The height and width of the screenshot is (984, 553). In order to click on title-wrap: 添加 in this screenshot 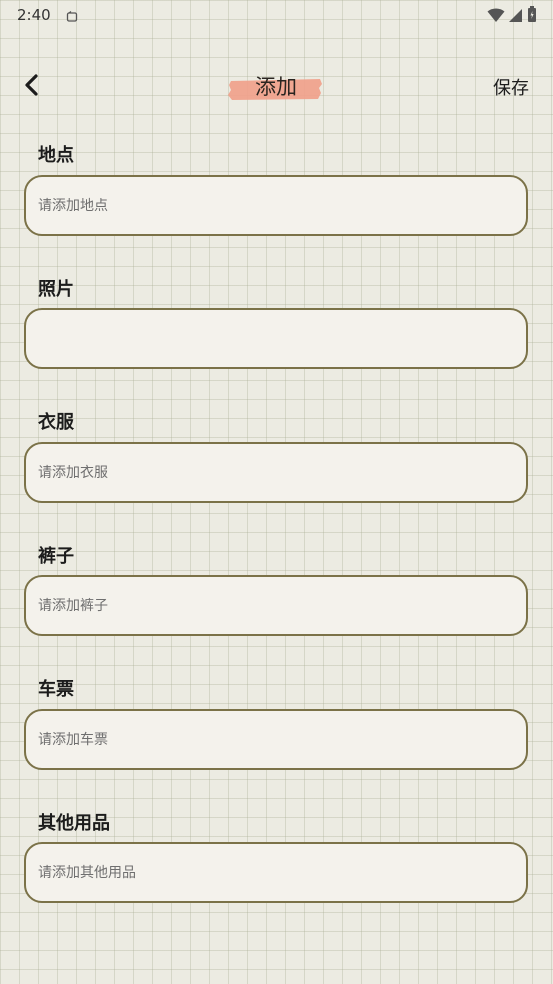, I will do `click(276, 87)`.